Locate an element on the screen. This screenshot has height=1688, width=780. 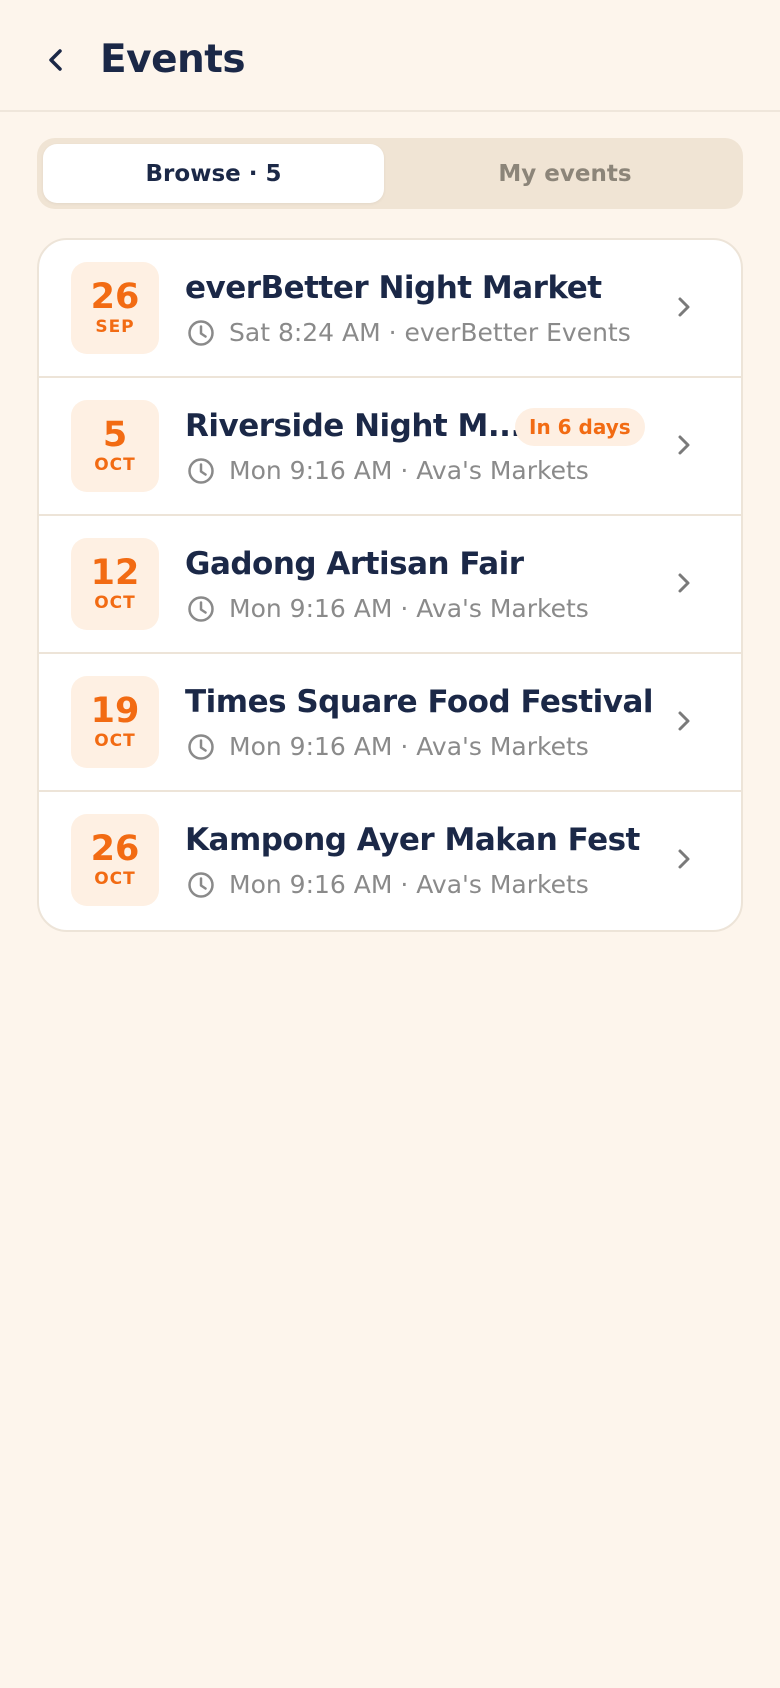
chevron-left-icon is located at coordinates (55, 60).